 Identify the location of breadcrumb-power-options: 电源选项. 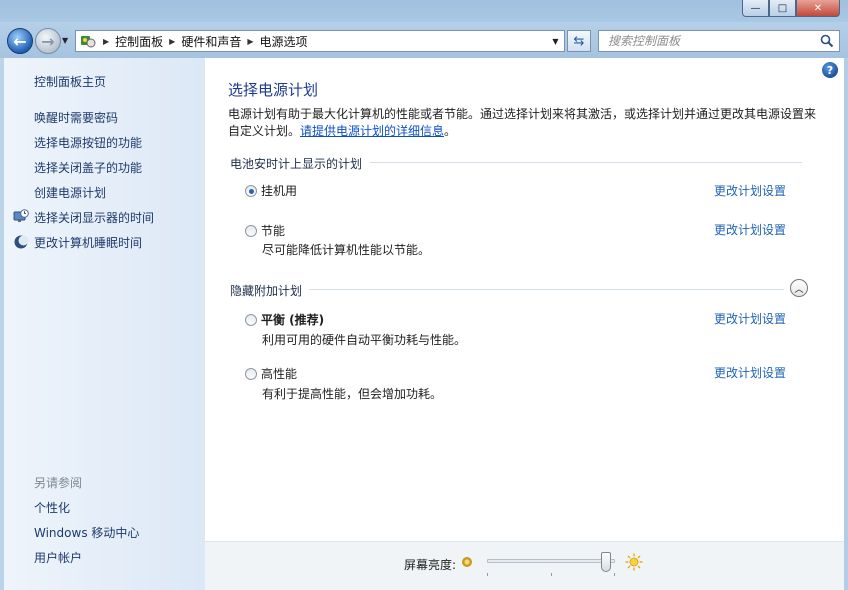
(284, 41).